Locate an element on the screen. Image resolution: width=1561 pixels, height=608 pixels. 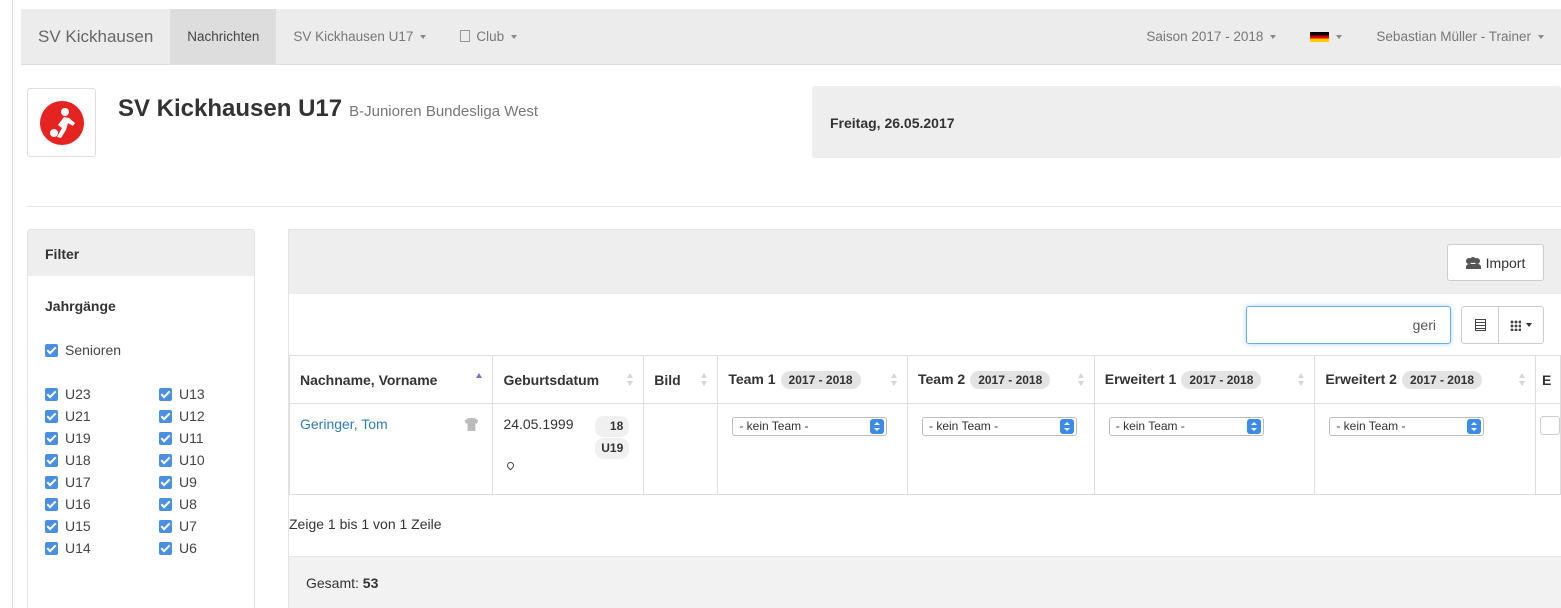
column-header-team1: Team 1 2017 - 2018 is located at coordinates (812, 379).